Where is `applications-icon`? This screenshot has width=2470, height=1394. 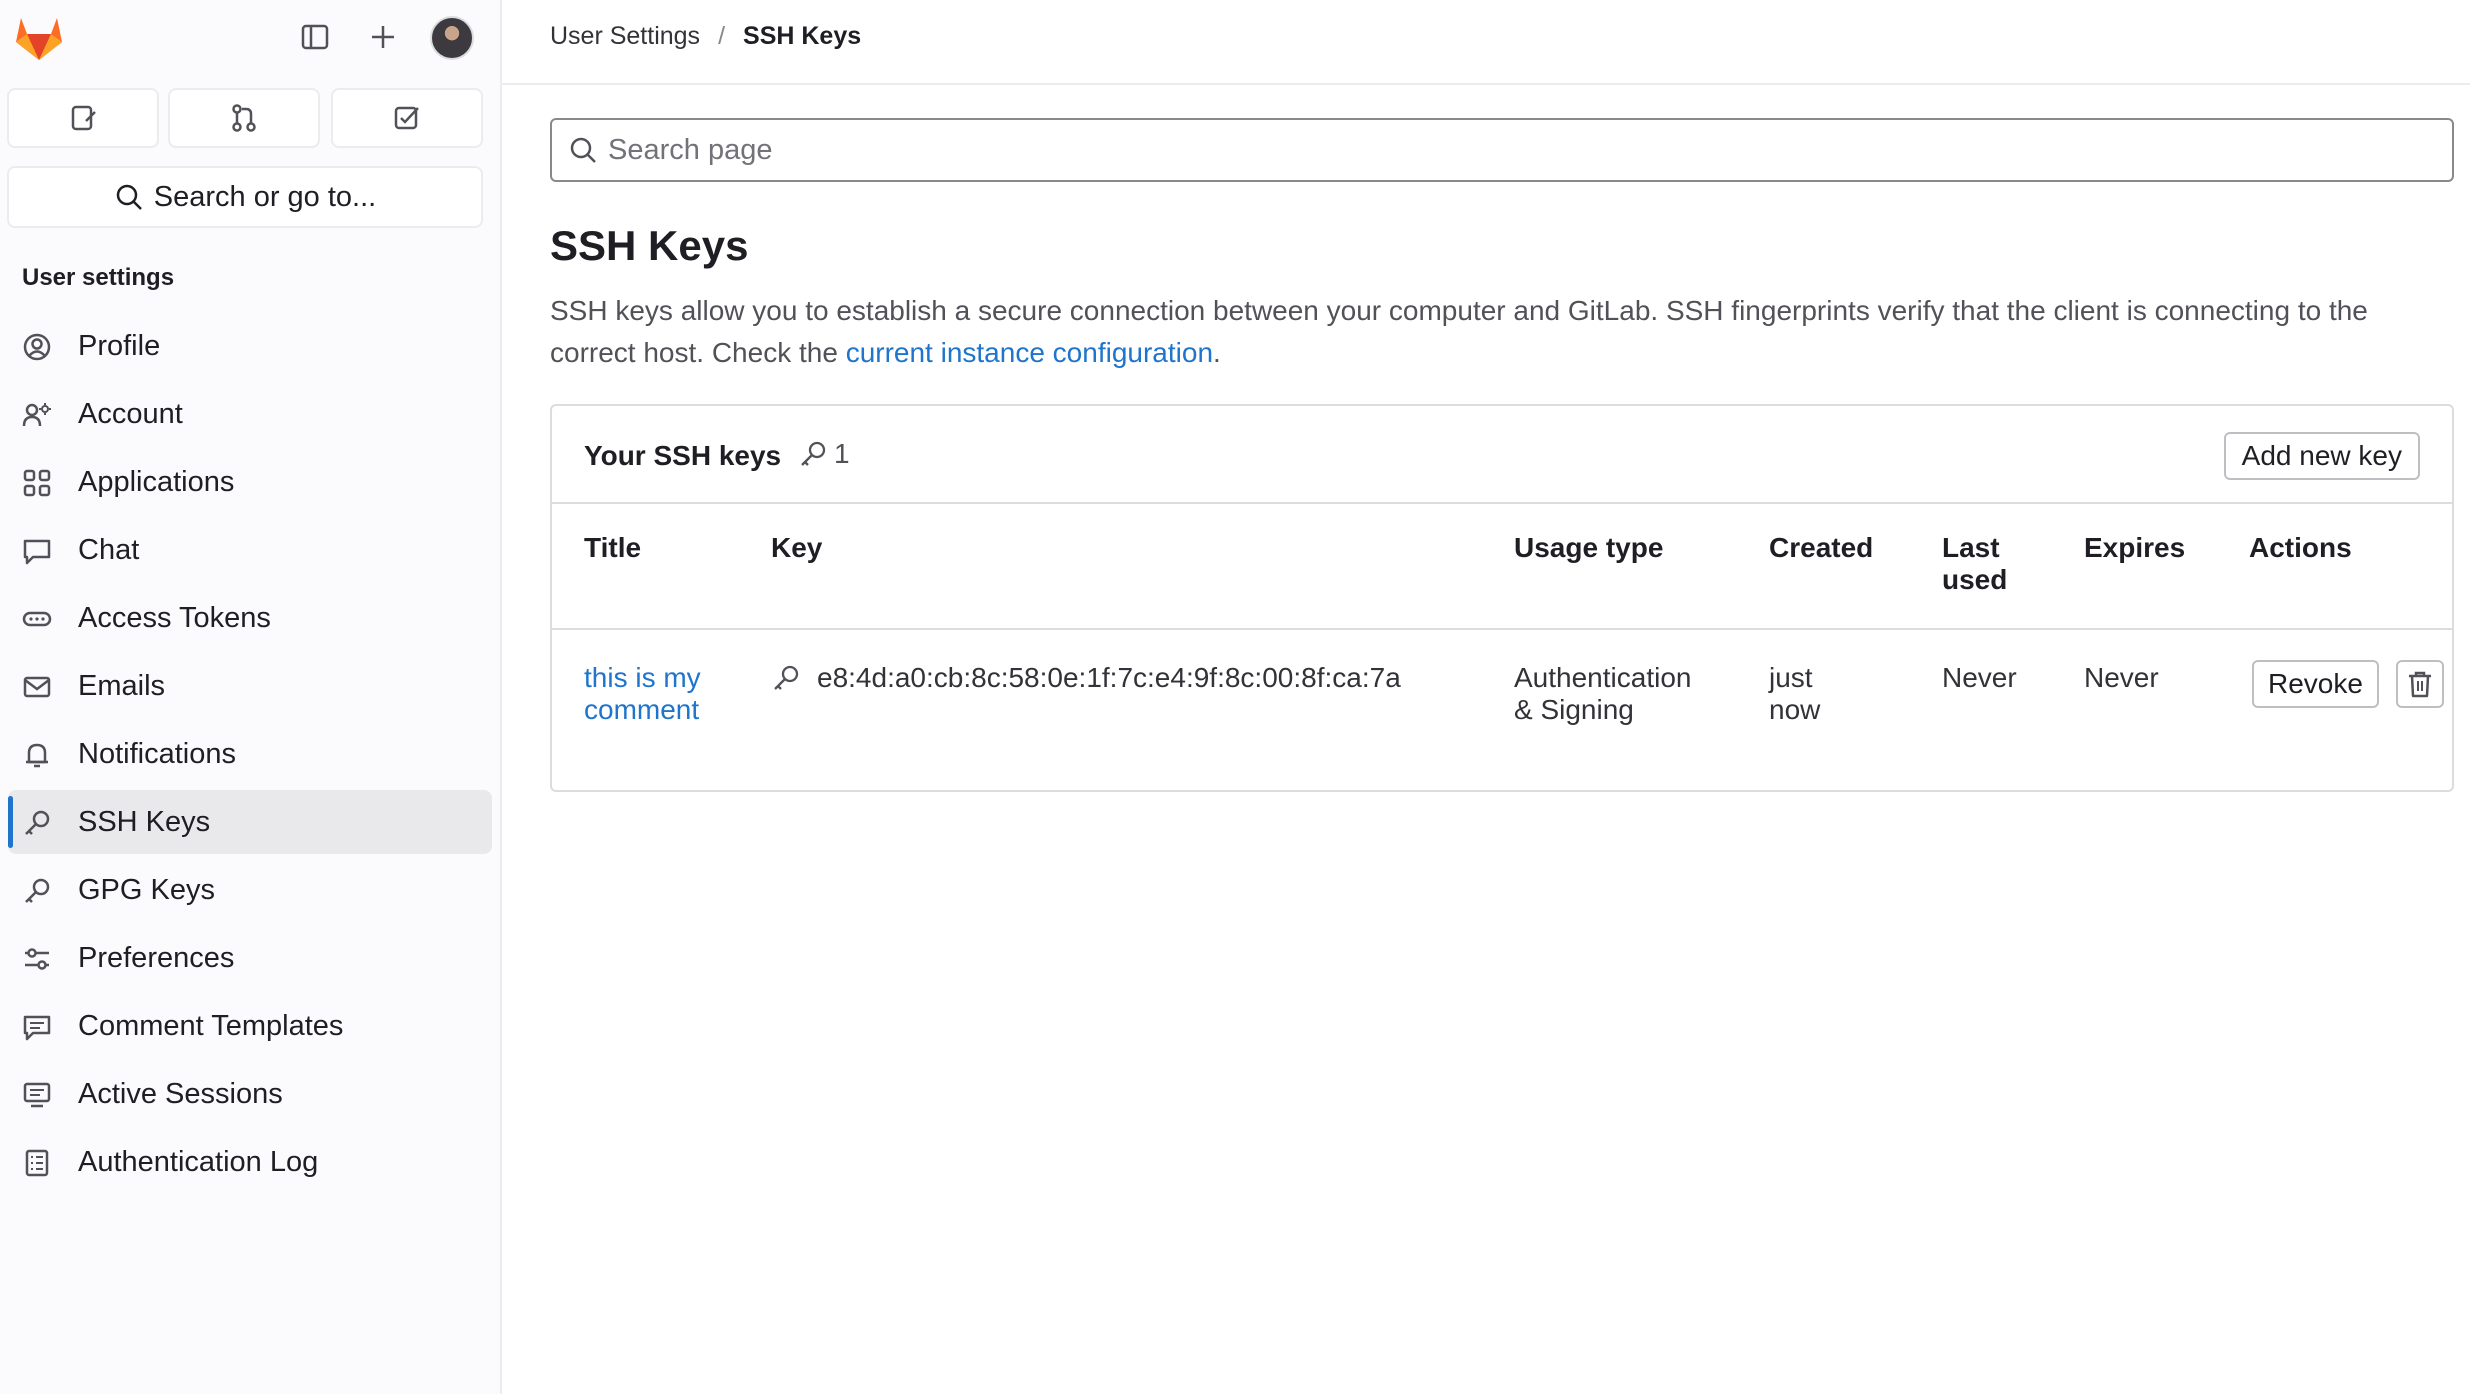 applications-icon is located at coordinates (37, 483).